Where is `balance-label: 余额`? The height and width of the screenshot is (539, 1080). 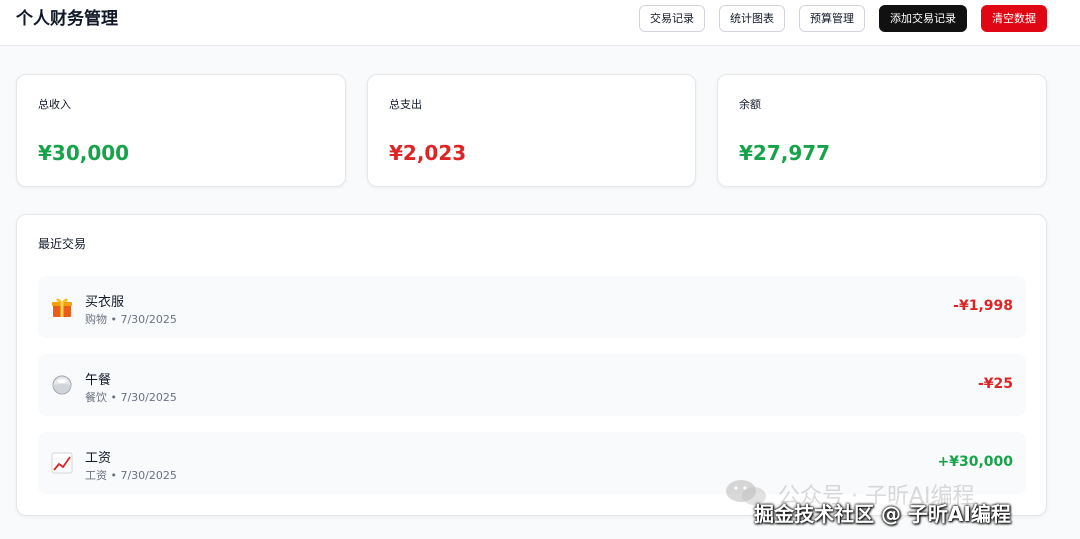
balance-label: 余额 is located at coordinates (750, 104).